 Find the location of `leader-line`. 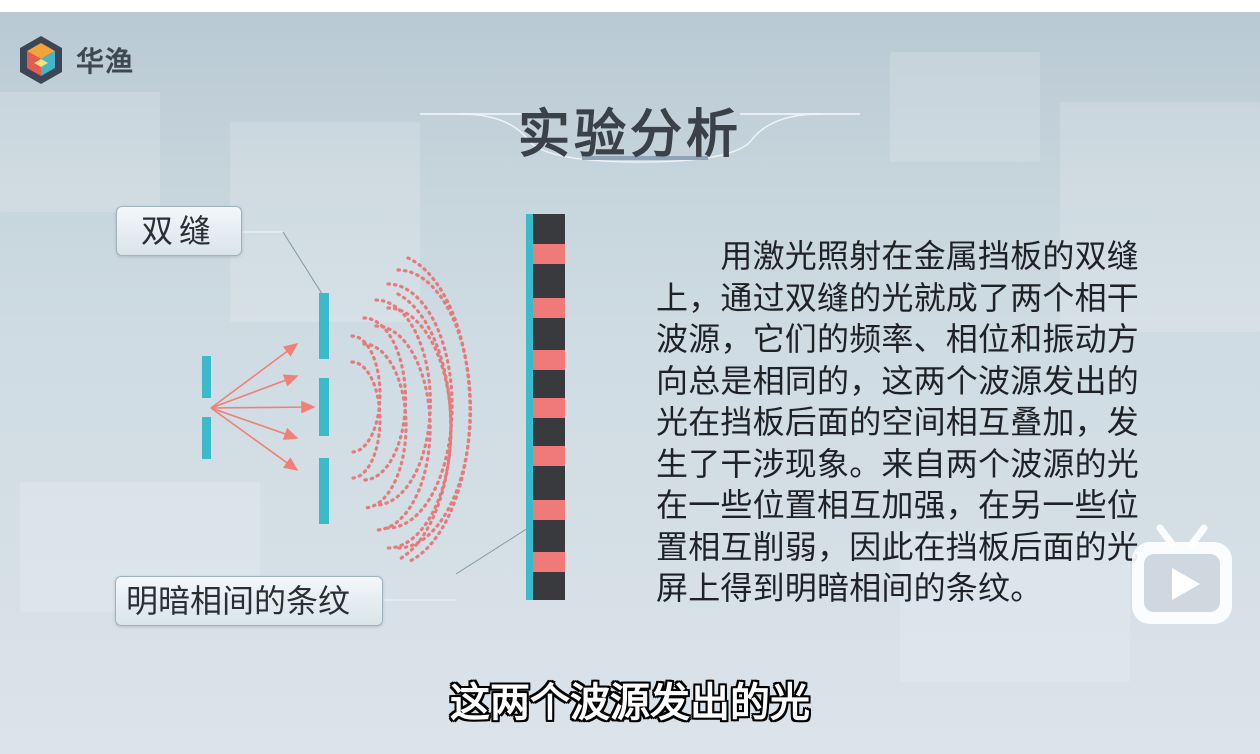

leader-line is located at coordinates (303, 264).